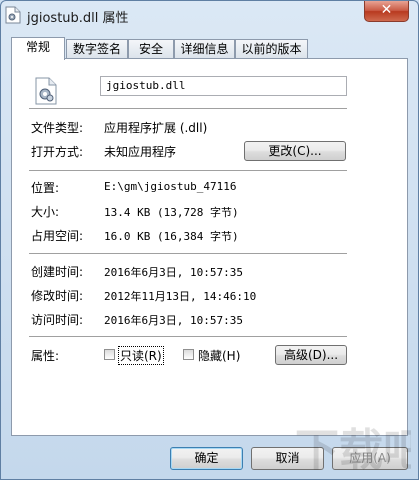  I want to click on size-on-disk-value: 16.0 KB (16,384 字节), so click(171, 236).